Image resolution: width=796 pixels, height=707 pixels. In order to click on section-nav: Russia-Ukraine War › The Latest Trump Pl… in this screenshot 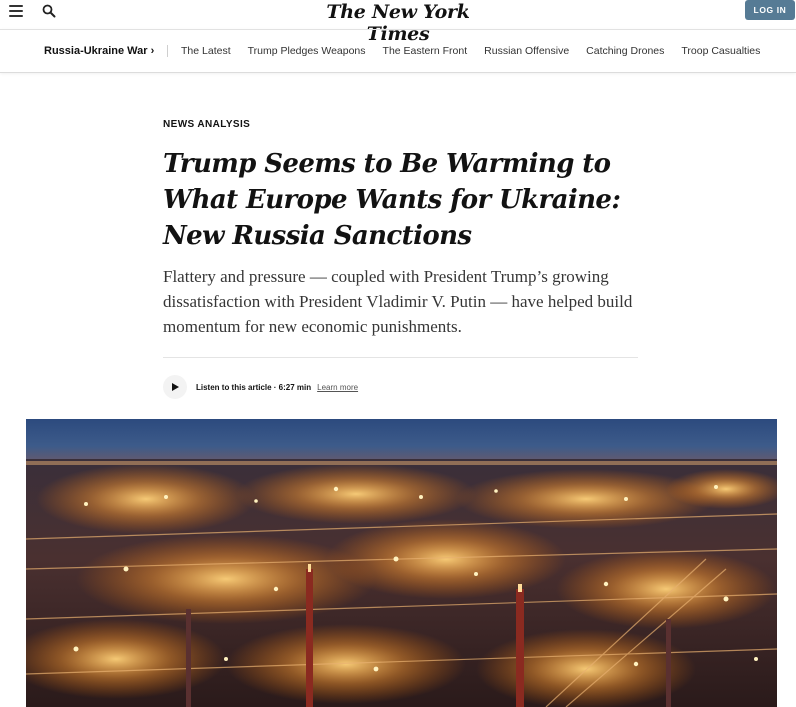, I will do `click(398, 51)`.